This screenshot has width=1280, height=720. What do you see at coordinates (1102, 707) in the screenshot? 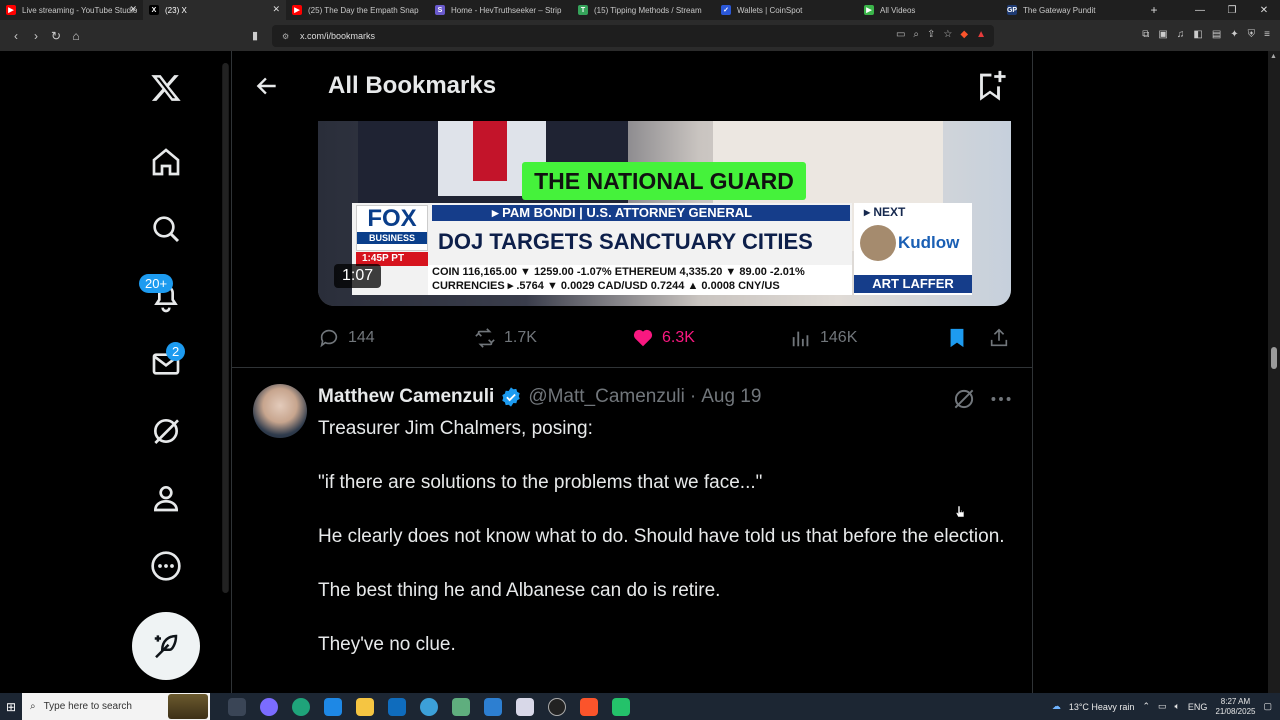
I see `weather-text: 13°C Heavy rain` at bounding box center [1102, 707].